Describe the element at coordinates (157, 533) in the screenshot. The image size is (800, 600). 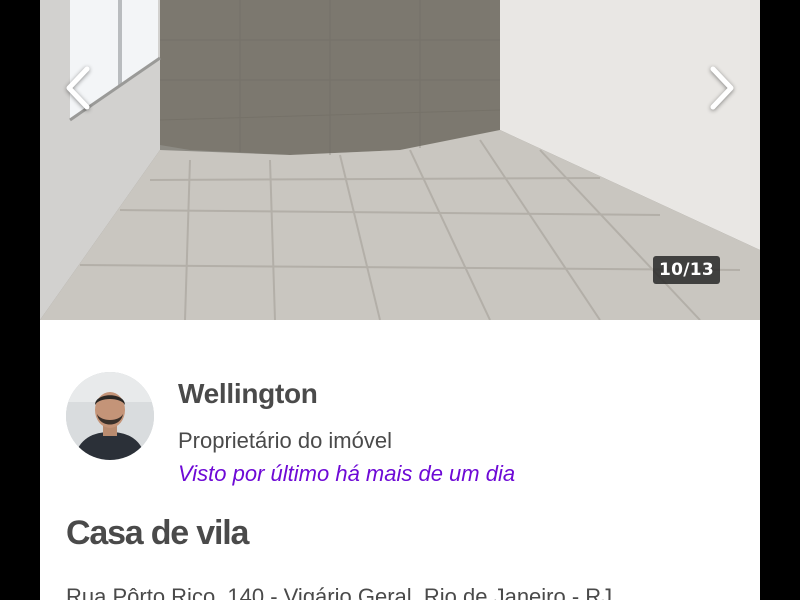
I see `listing-title: Casa de vila` at that location.